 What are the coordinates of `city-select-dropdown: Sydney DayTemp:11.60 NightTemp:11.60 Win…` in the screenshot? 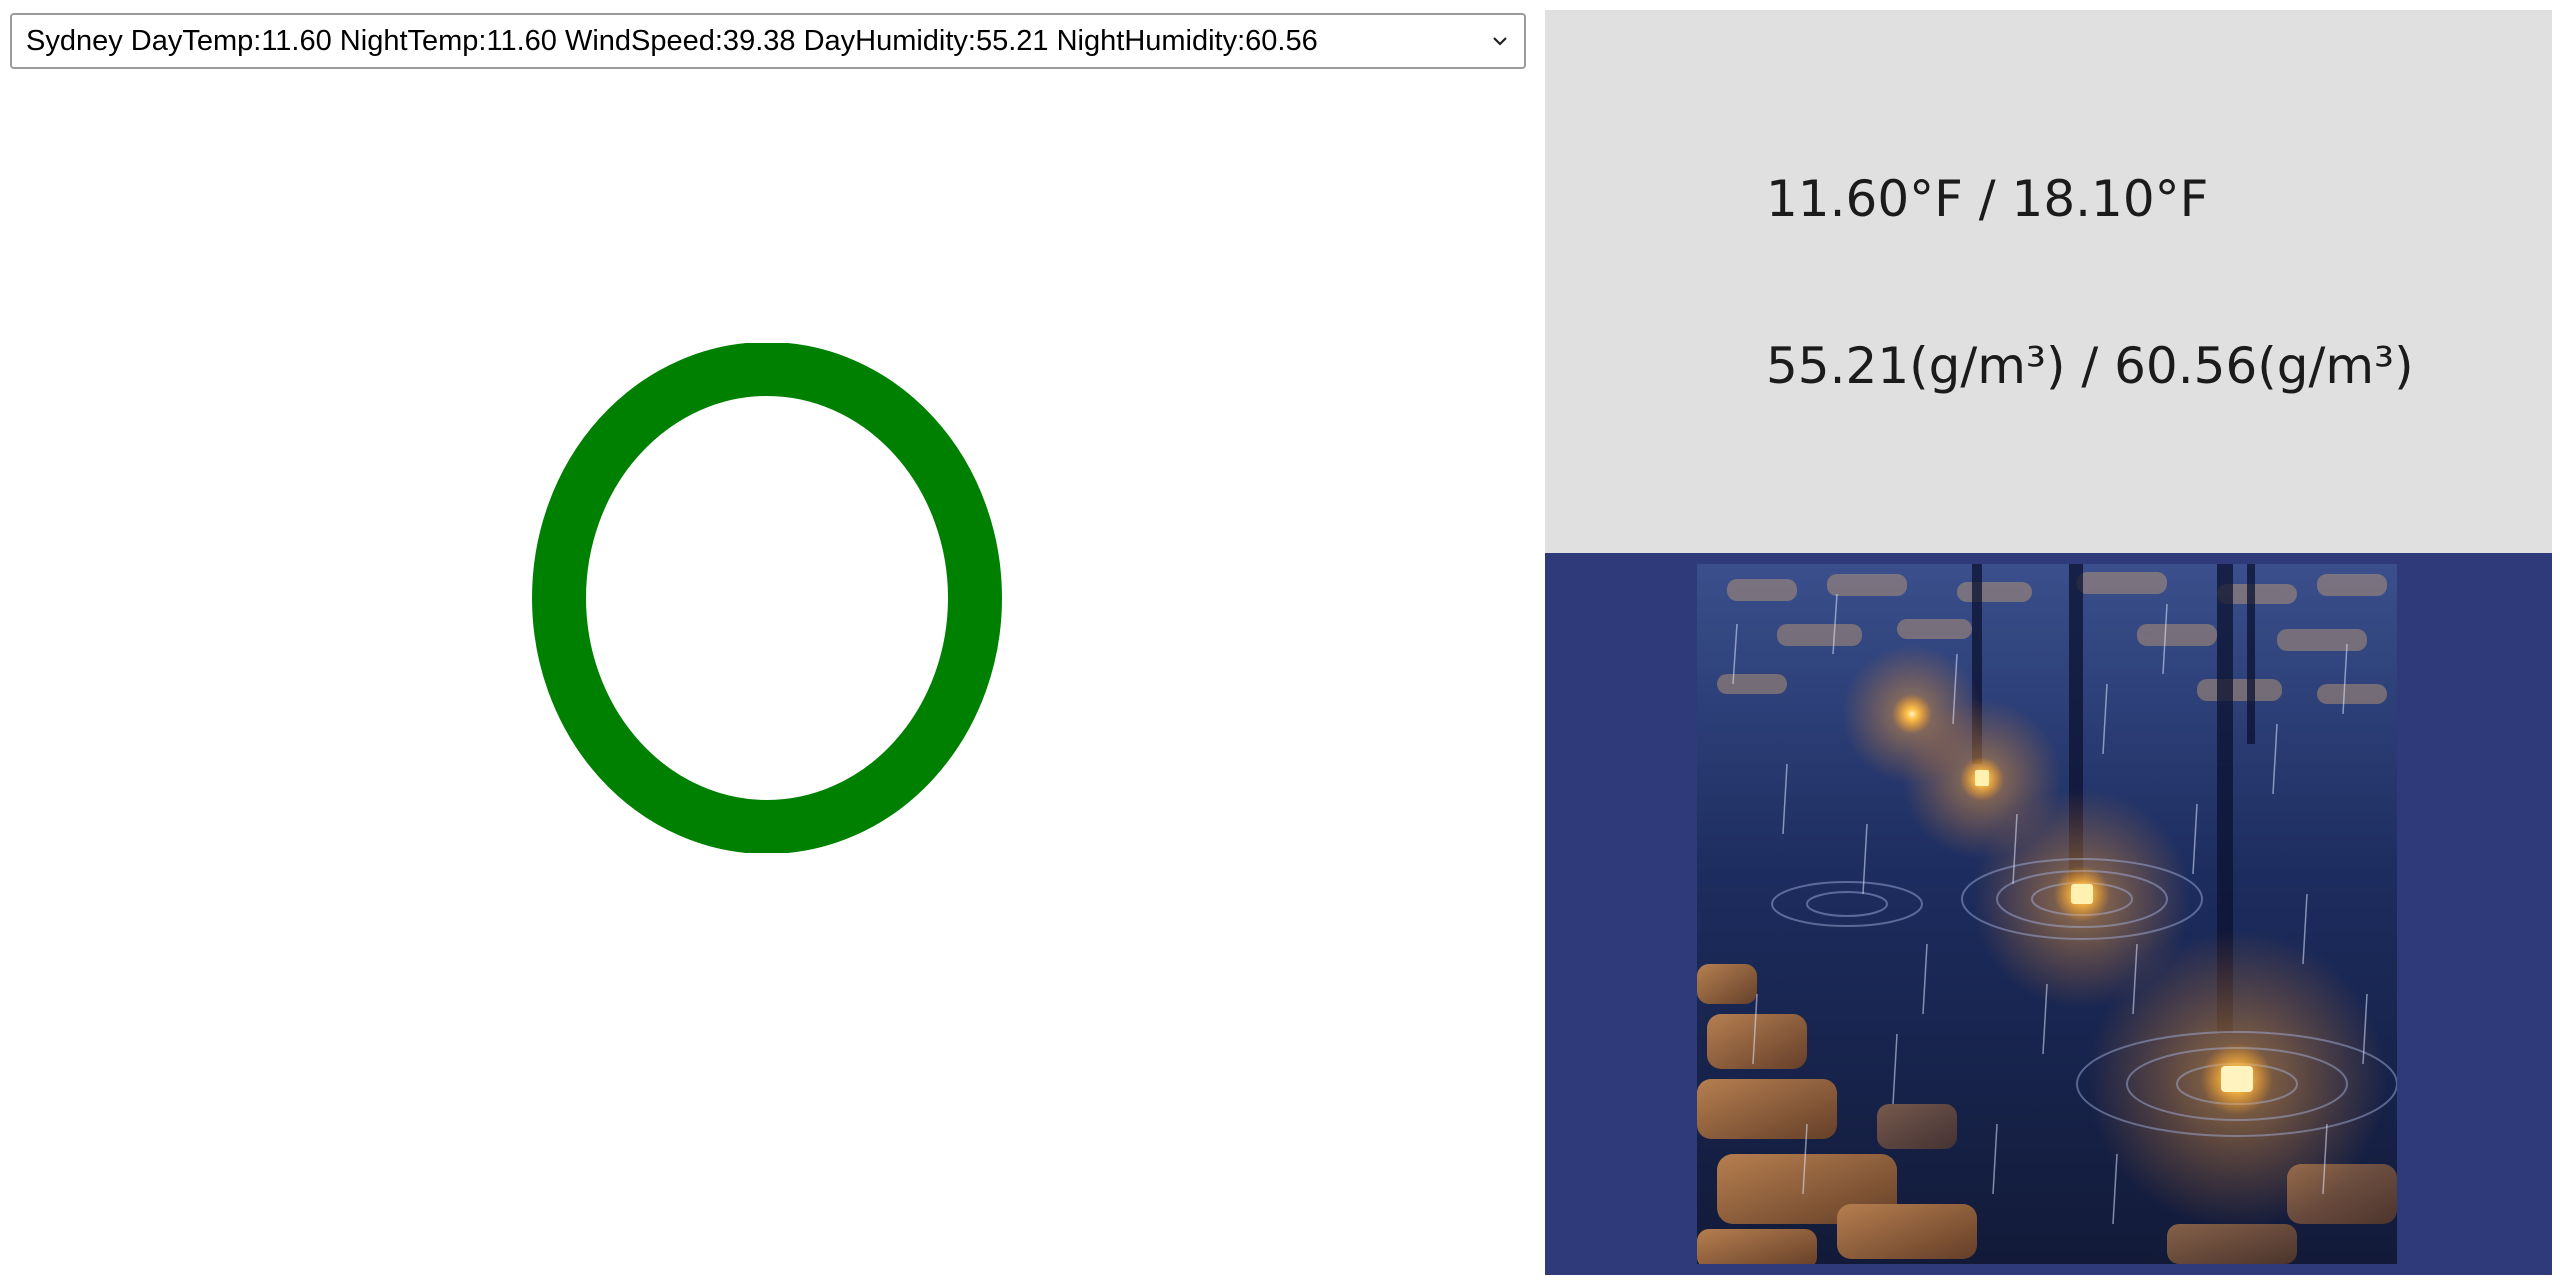 It's located at (768, 41).